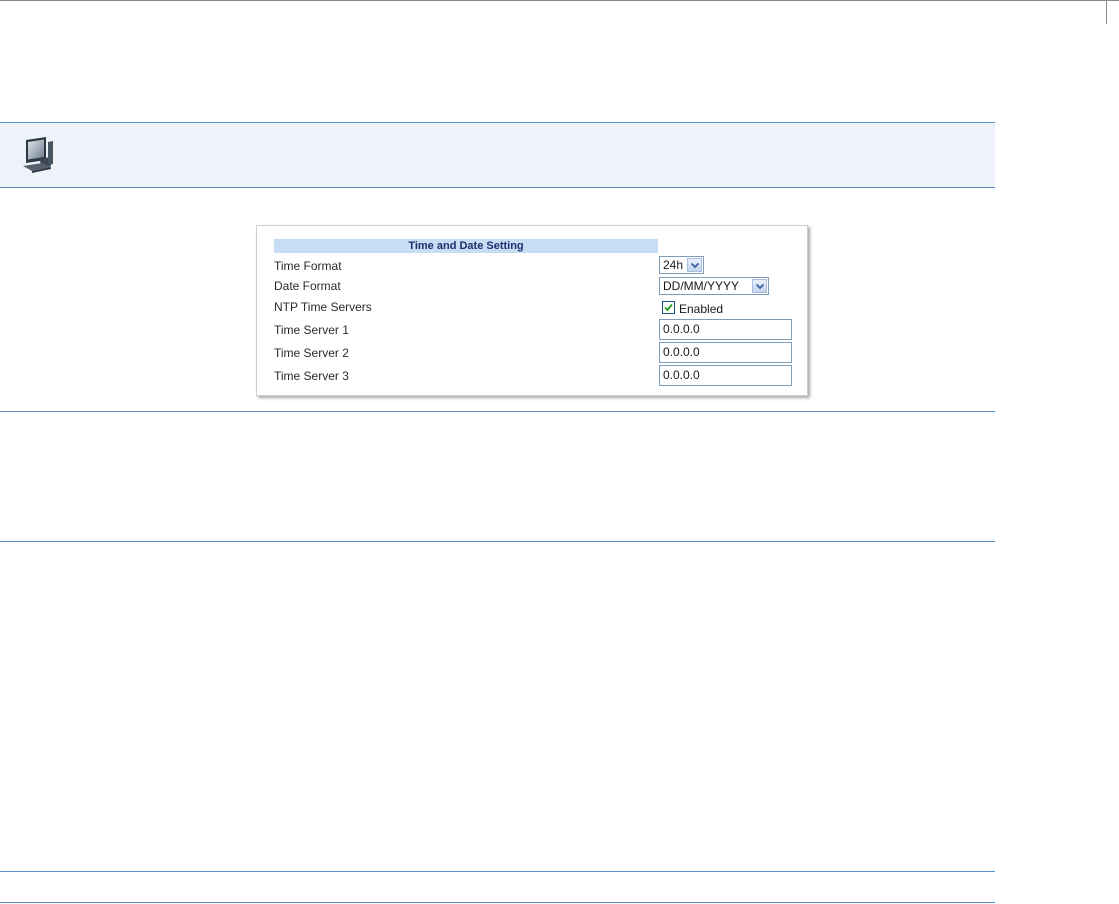 Image resolution: width=1119 pixels, height=904 pixels. I want to click on date-format-select: DD/MM/YYYY, so click(714, 286).